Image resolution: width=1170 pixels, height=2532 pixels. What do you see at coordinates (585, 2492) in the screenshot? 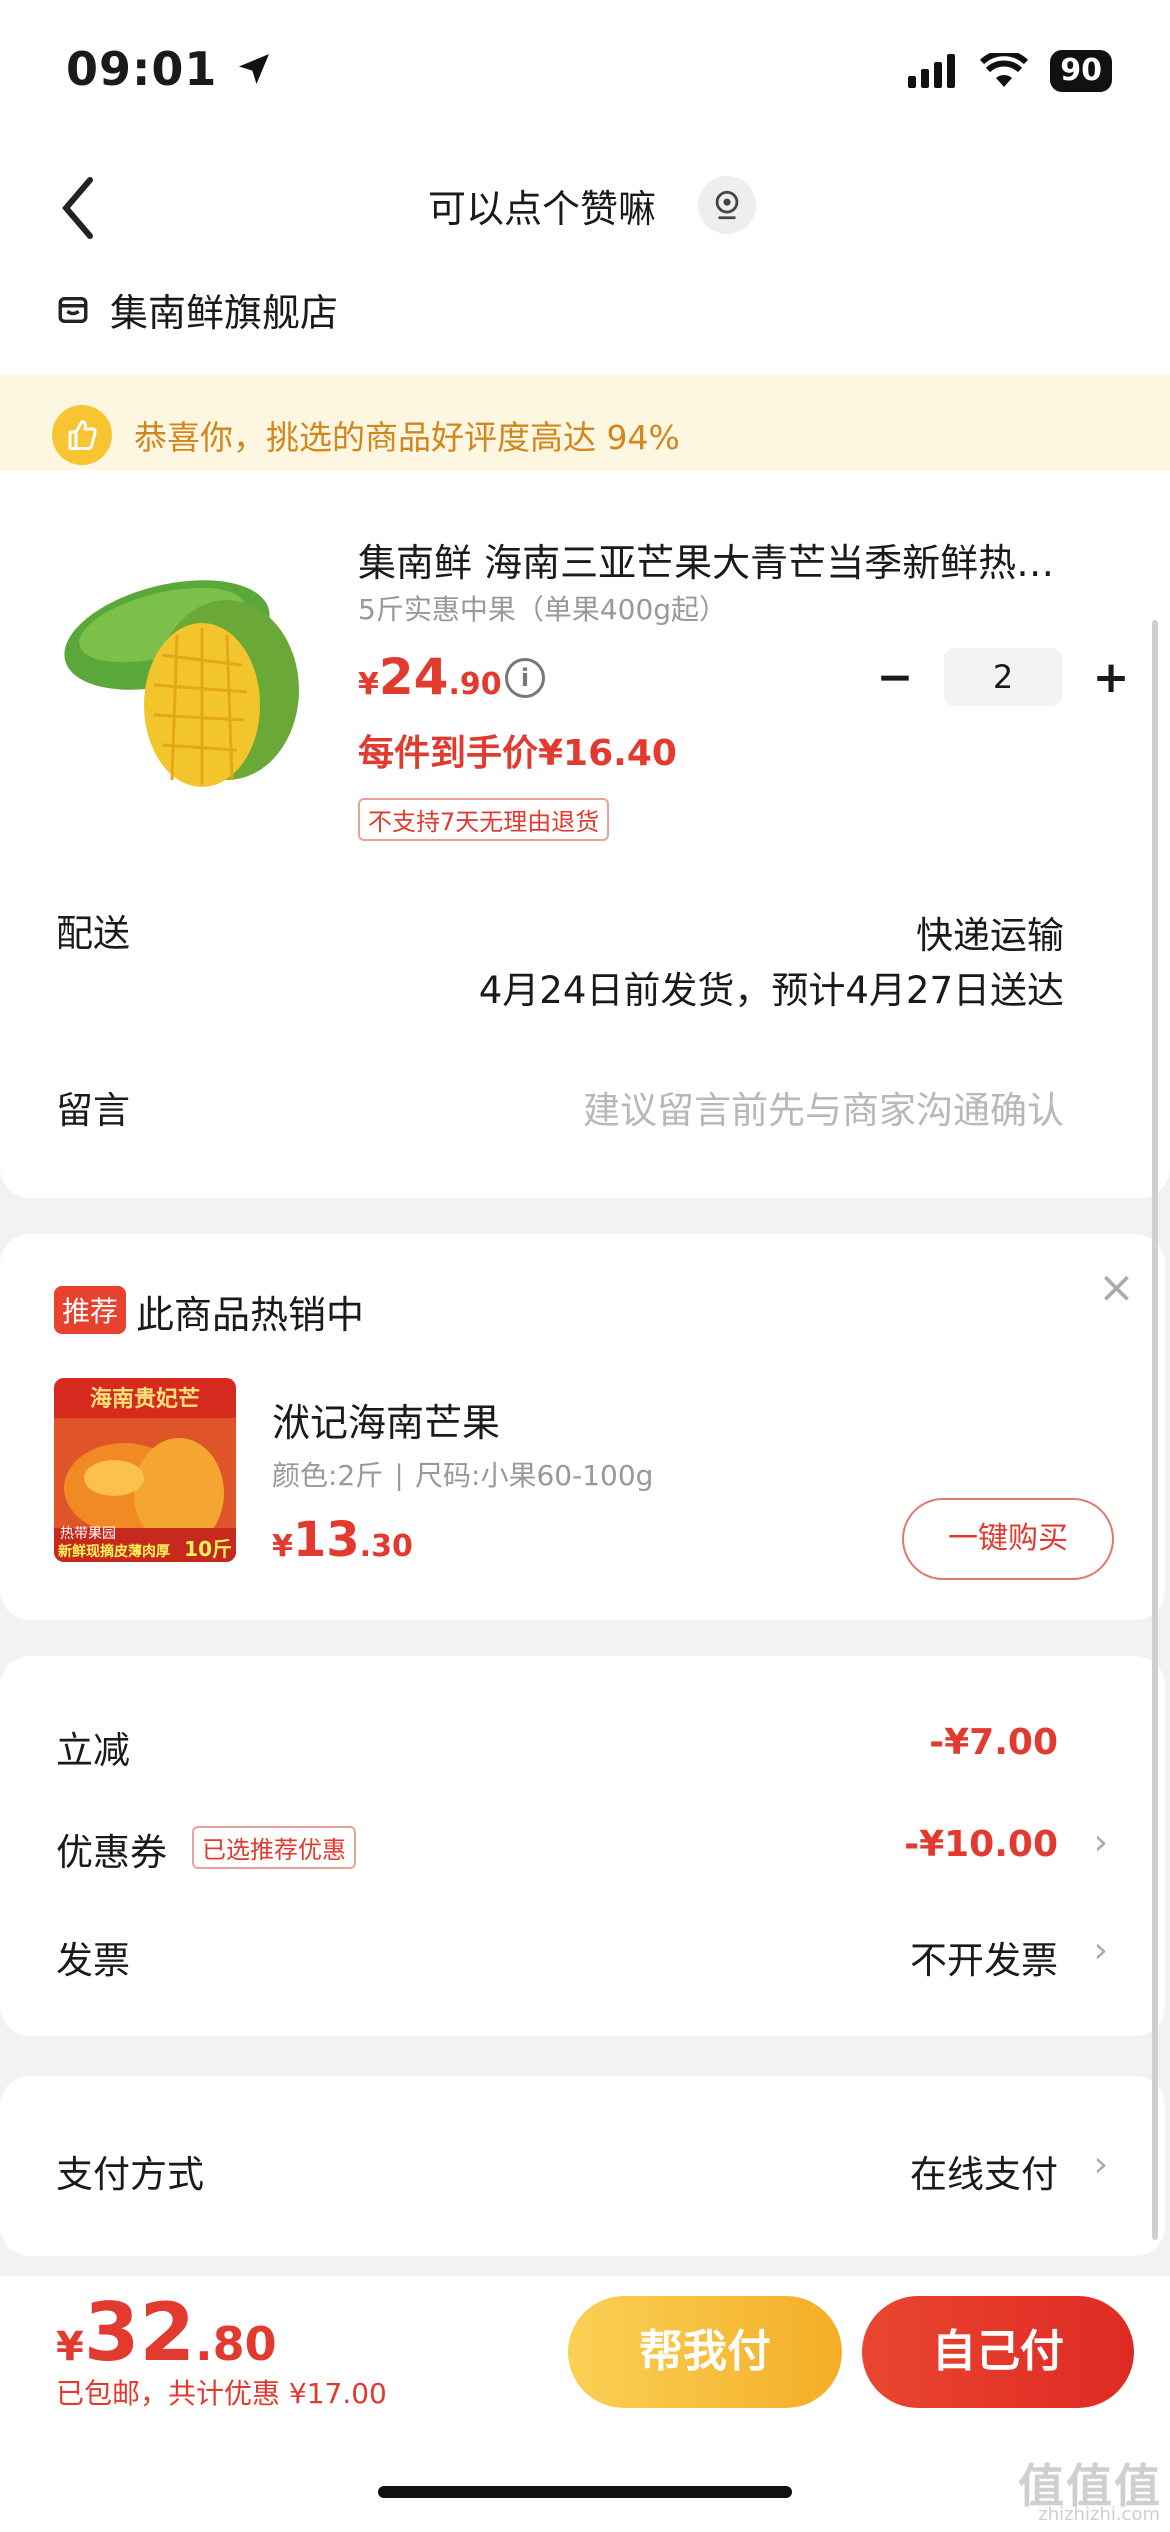
I see `home-indicator` at bounding box center [585, 2492].